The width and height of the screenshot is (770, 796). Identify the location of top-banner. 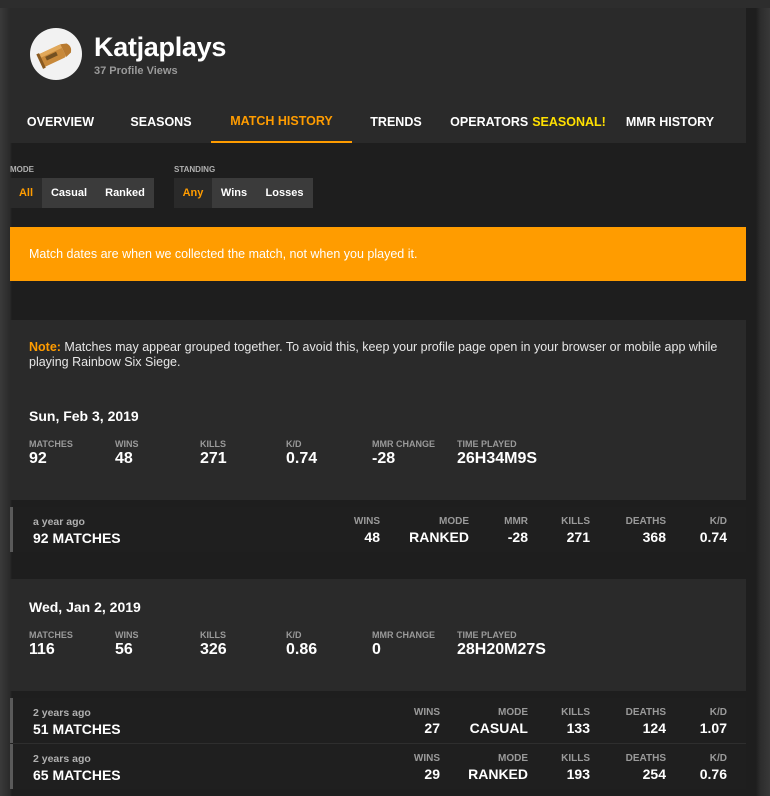
(385, 4).